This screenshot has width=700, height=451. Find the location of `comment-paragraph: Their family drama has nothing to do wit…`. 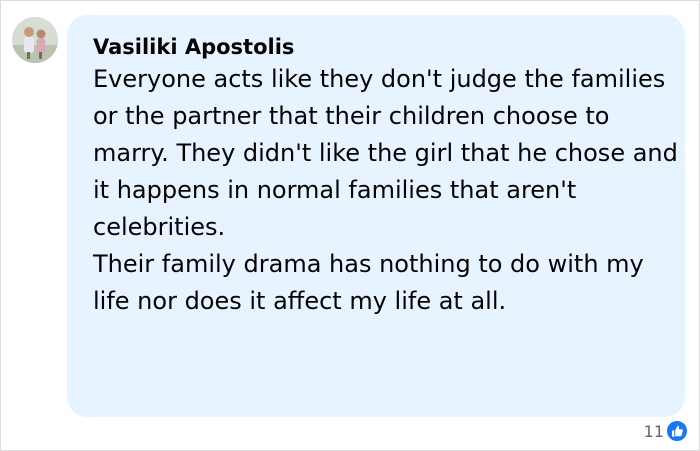

comment-paragraph: Their family drama has nothing to do wit… is located at coordinates (368, 282).